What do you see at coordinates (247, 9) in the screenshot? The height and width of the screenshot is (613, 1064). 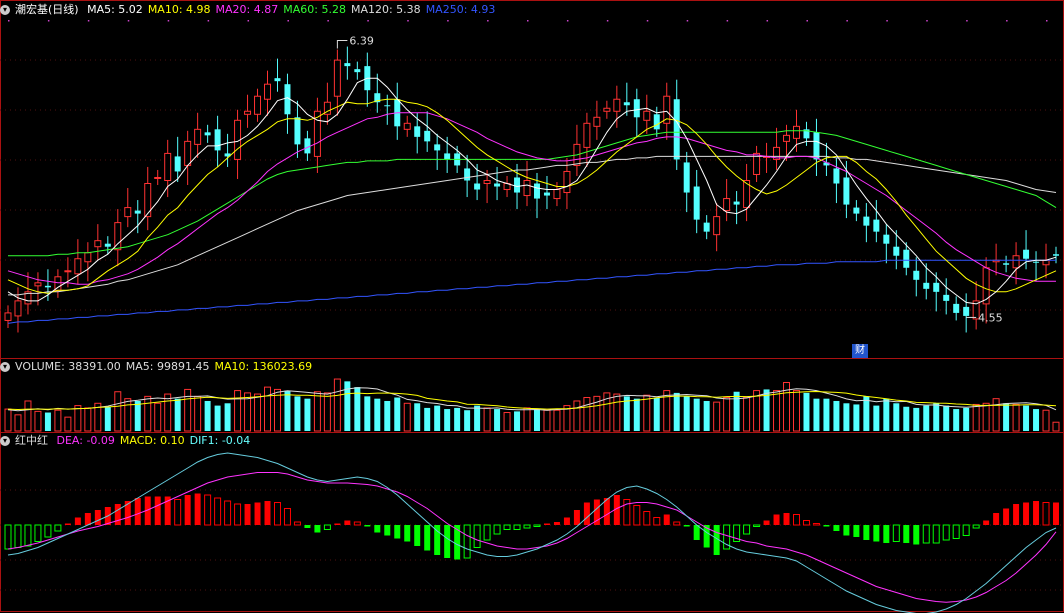 I see `main-legend-item: MA20: 4.87` at bounding box center [247, 9].